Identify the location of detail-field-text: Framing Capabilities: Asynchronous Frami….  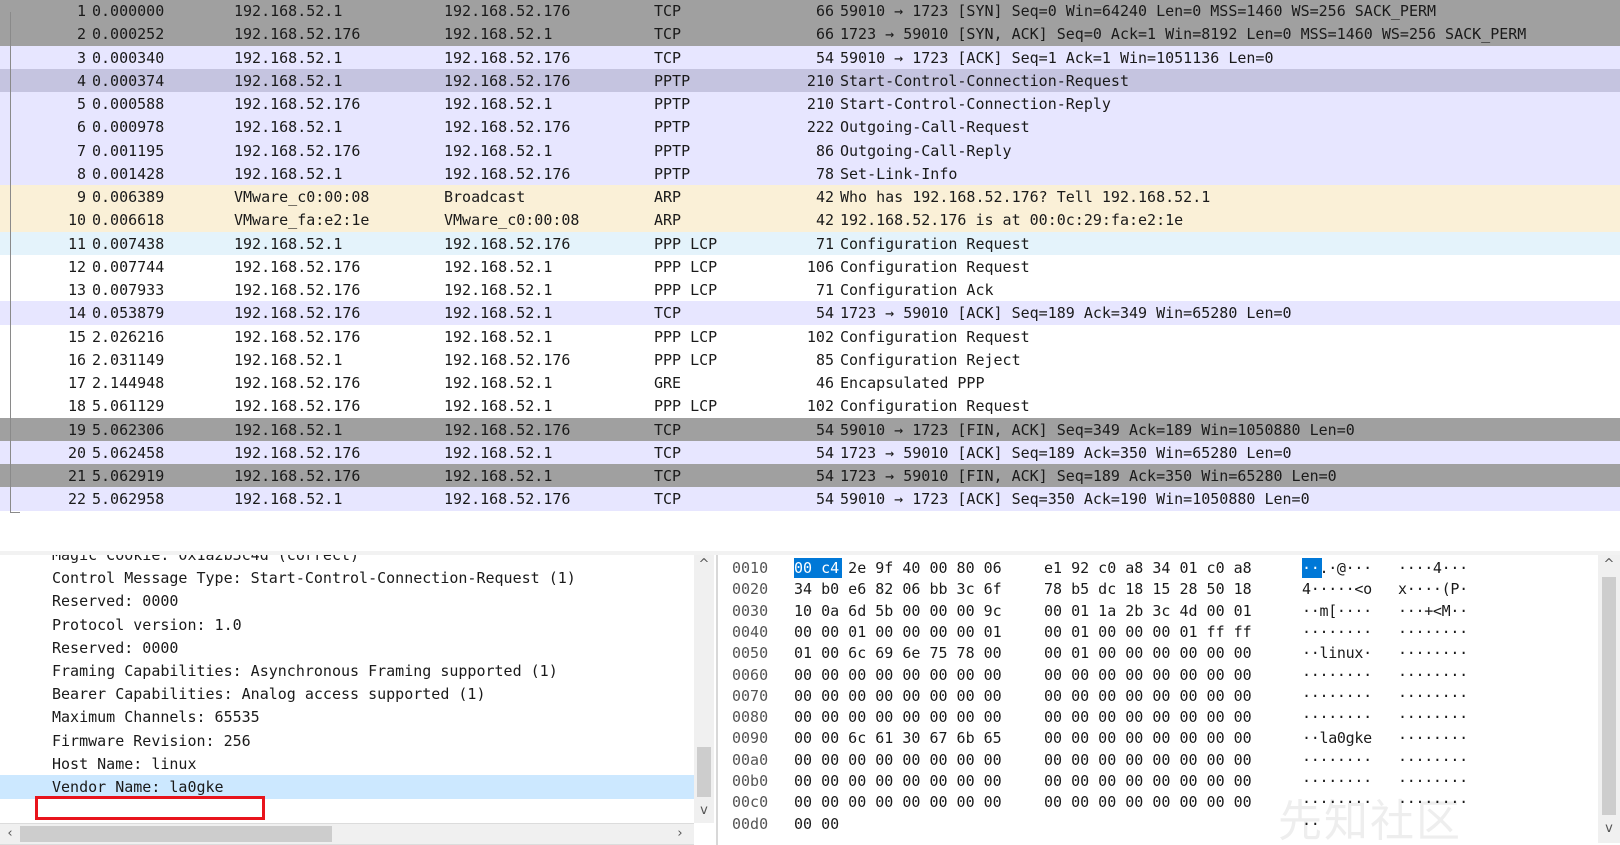
(305, 671).